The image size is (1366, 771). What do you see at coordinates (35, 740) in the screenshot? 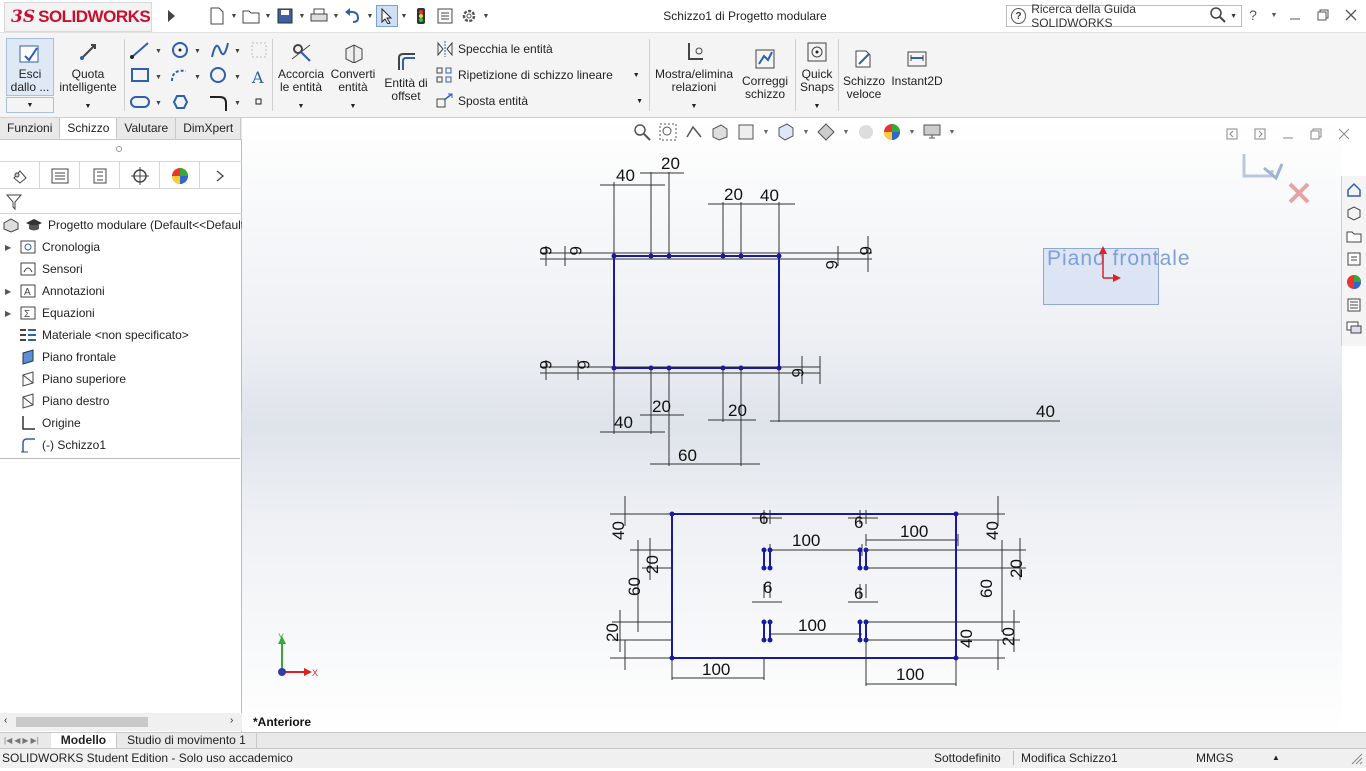
I see `last-tab-icon: ▶|` at bounding box center [35, 740].